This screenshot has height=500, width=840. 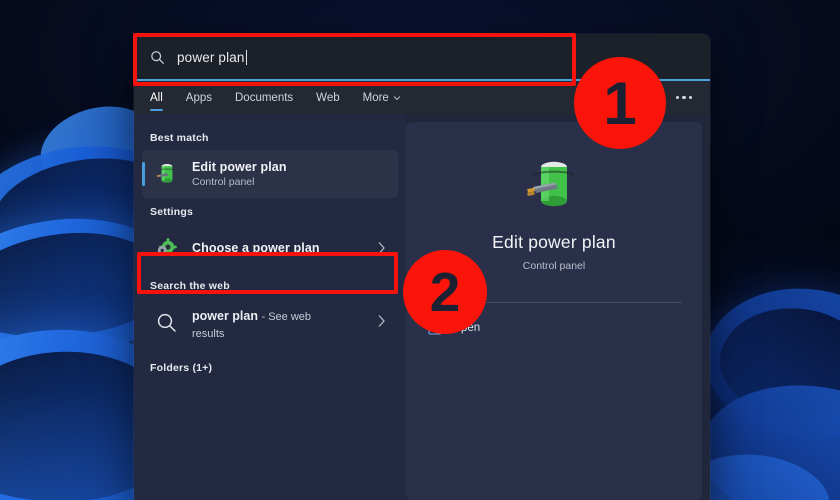 I want to click on result-text: power plan - See web results, so click(x=267, y=325).